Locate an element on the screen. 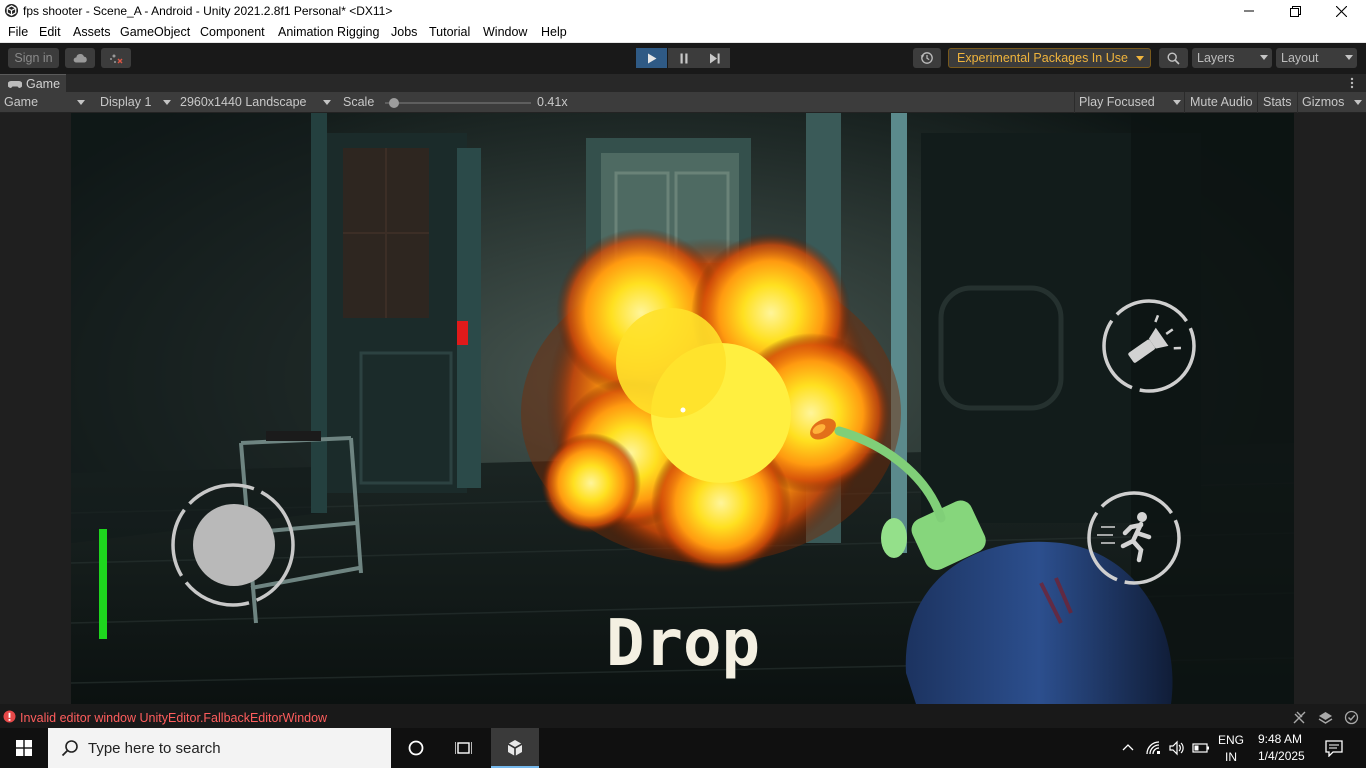 The width and height of the screenshot is (1366, 768). pause-icon is located at coordinates (683, 58).